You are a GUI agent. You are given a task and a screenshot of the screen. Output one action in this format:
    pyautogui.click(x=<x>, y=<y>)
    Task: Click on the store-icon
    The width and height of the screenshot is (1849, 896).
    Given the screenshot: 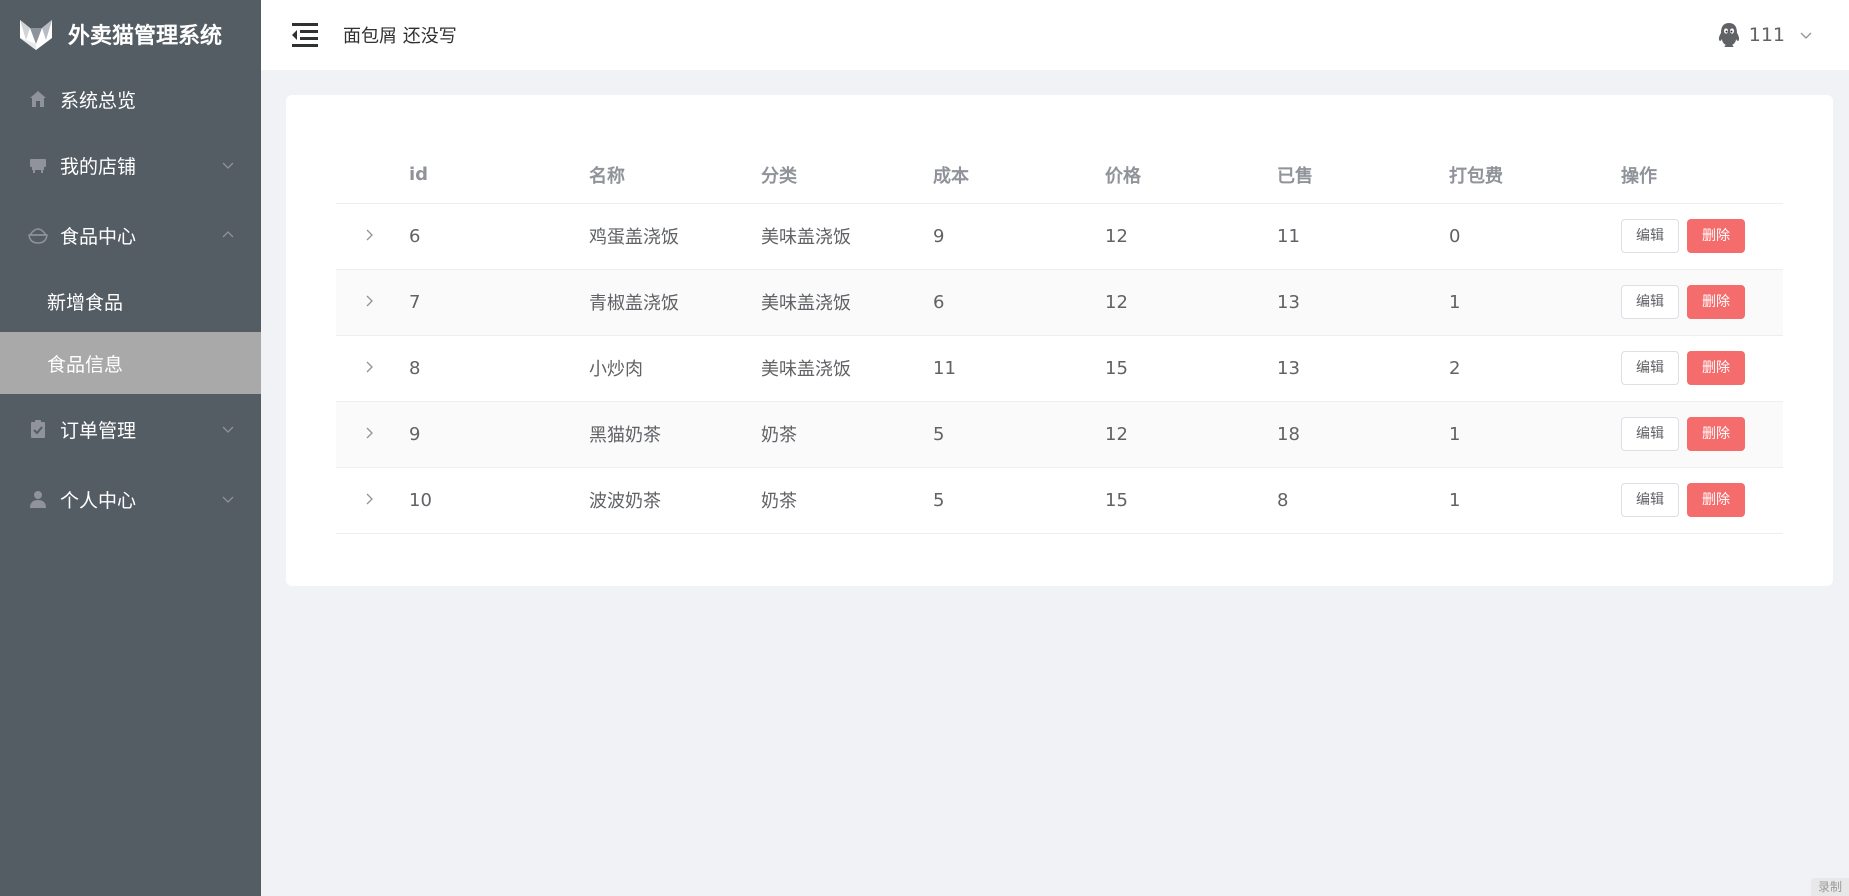 What is the action you would take?
    pyautogui.click(x=38, y=165)
    